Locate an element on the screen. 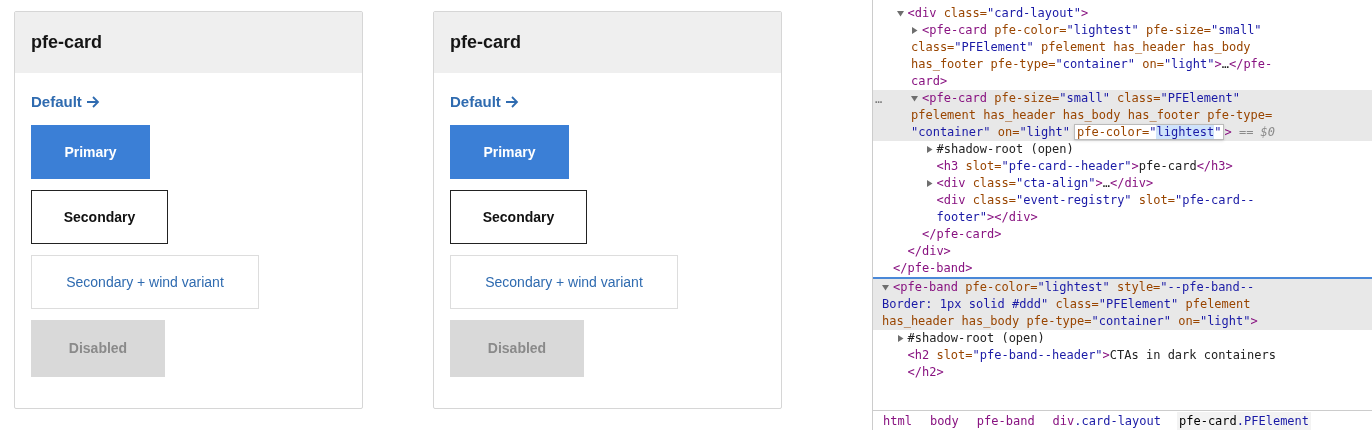 The height and width of the screenshot is (430, 1372). element-row: <div class="card-layout"> is located at coordinates (1122, 13).